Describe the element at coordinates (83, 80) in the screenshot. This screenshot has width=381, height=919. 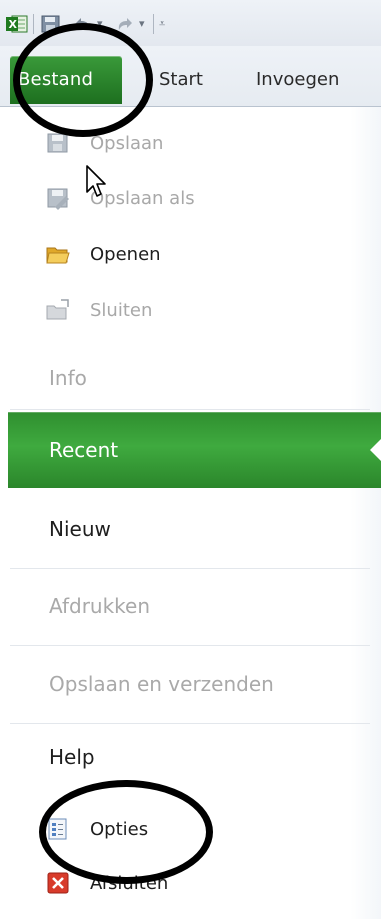
I see `annotation-ellipse-bestand` at that location.